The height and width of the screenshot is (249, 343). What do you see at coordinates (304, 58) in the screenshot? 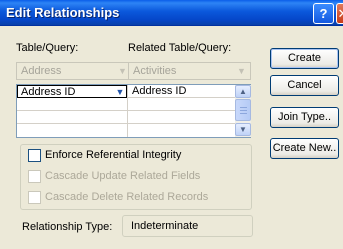
I see `create-button: Create` at bounding box center [304, 58].